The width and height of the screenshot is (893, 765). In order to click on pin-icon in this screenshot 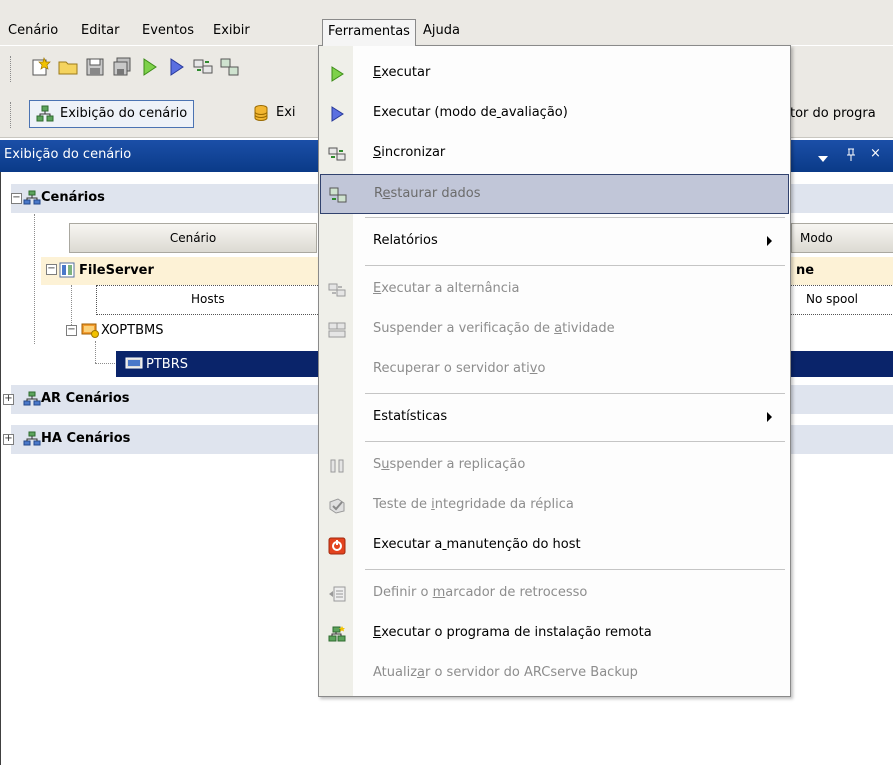, I will do `click(851, 157)`.